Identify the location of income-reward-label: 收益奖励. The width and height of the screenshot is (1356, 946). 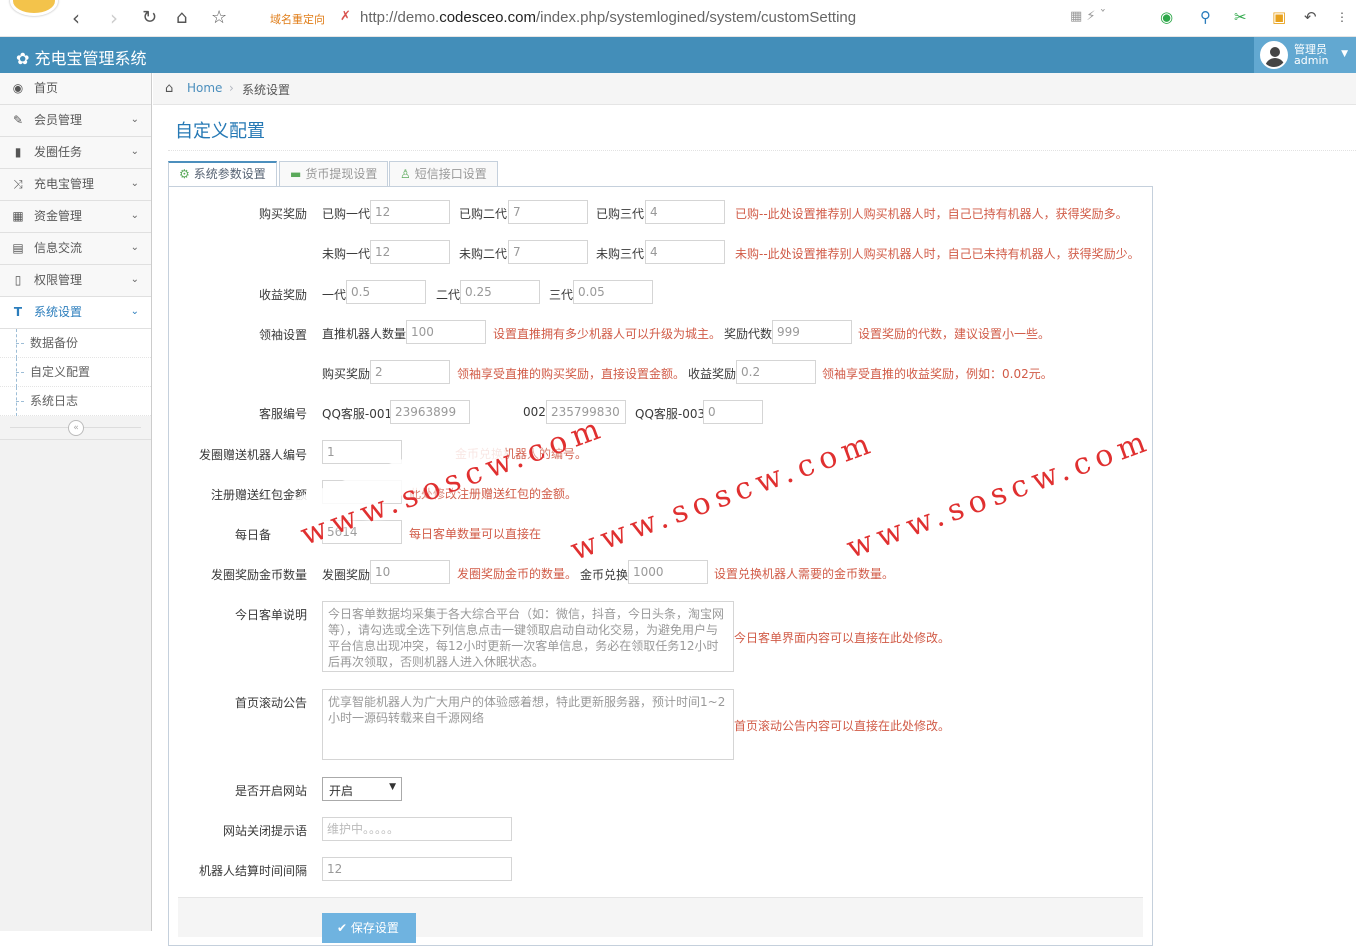
(282, 295).